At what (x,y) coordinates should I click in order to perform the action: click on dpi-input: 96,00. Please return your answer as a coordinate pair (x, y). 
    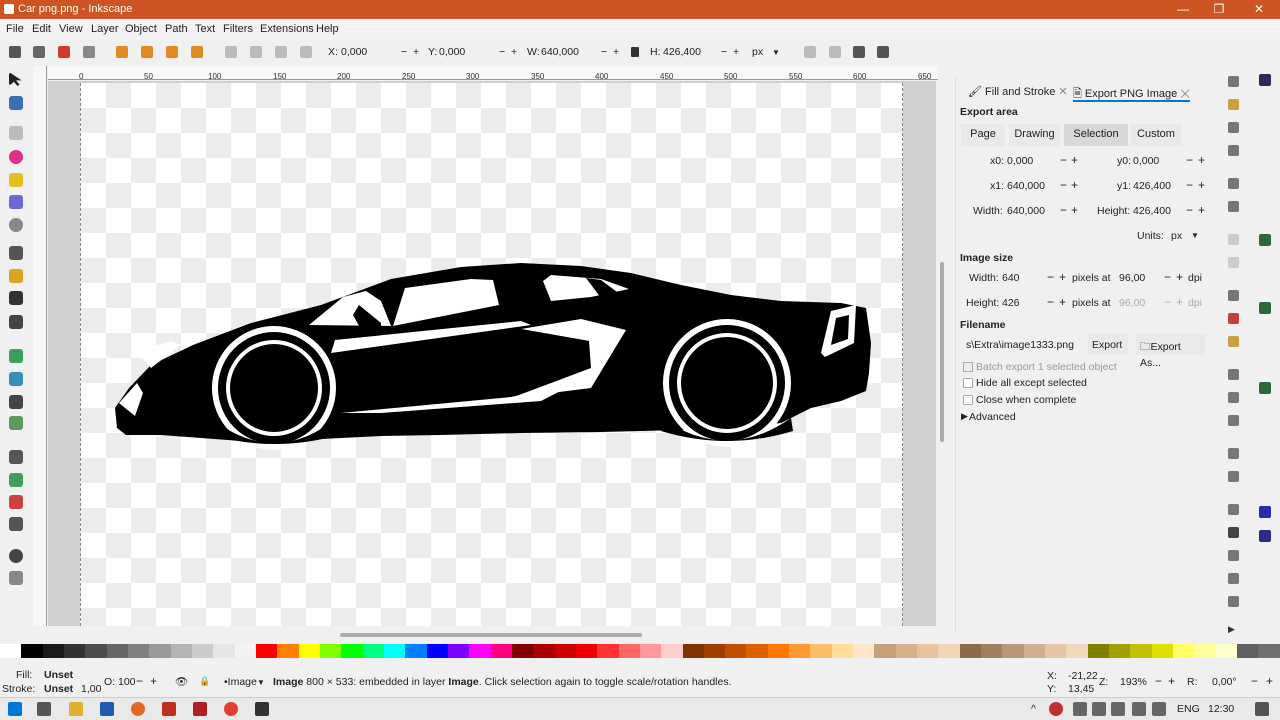
    Looking at the image, I should click on (1132, 278).